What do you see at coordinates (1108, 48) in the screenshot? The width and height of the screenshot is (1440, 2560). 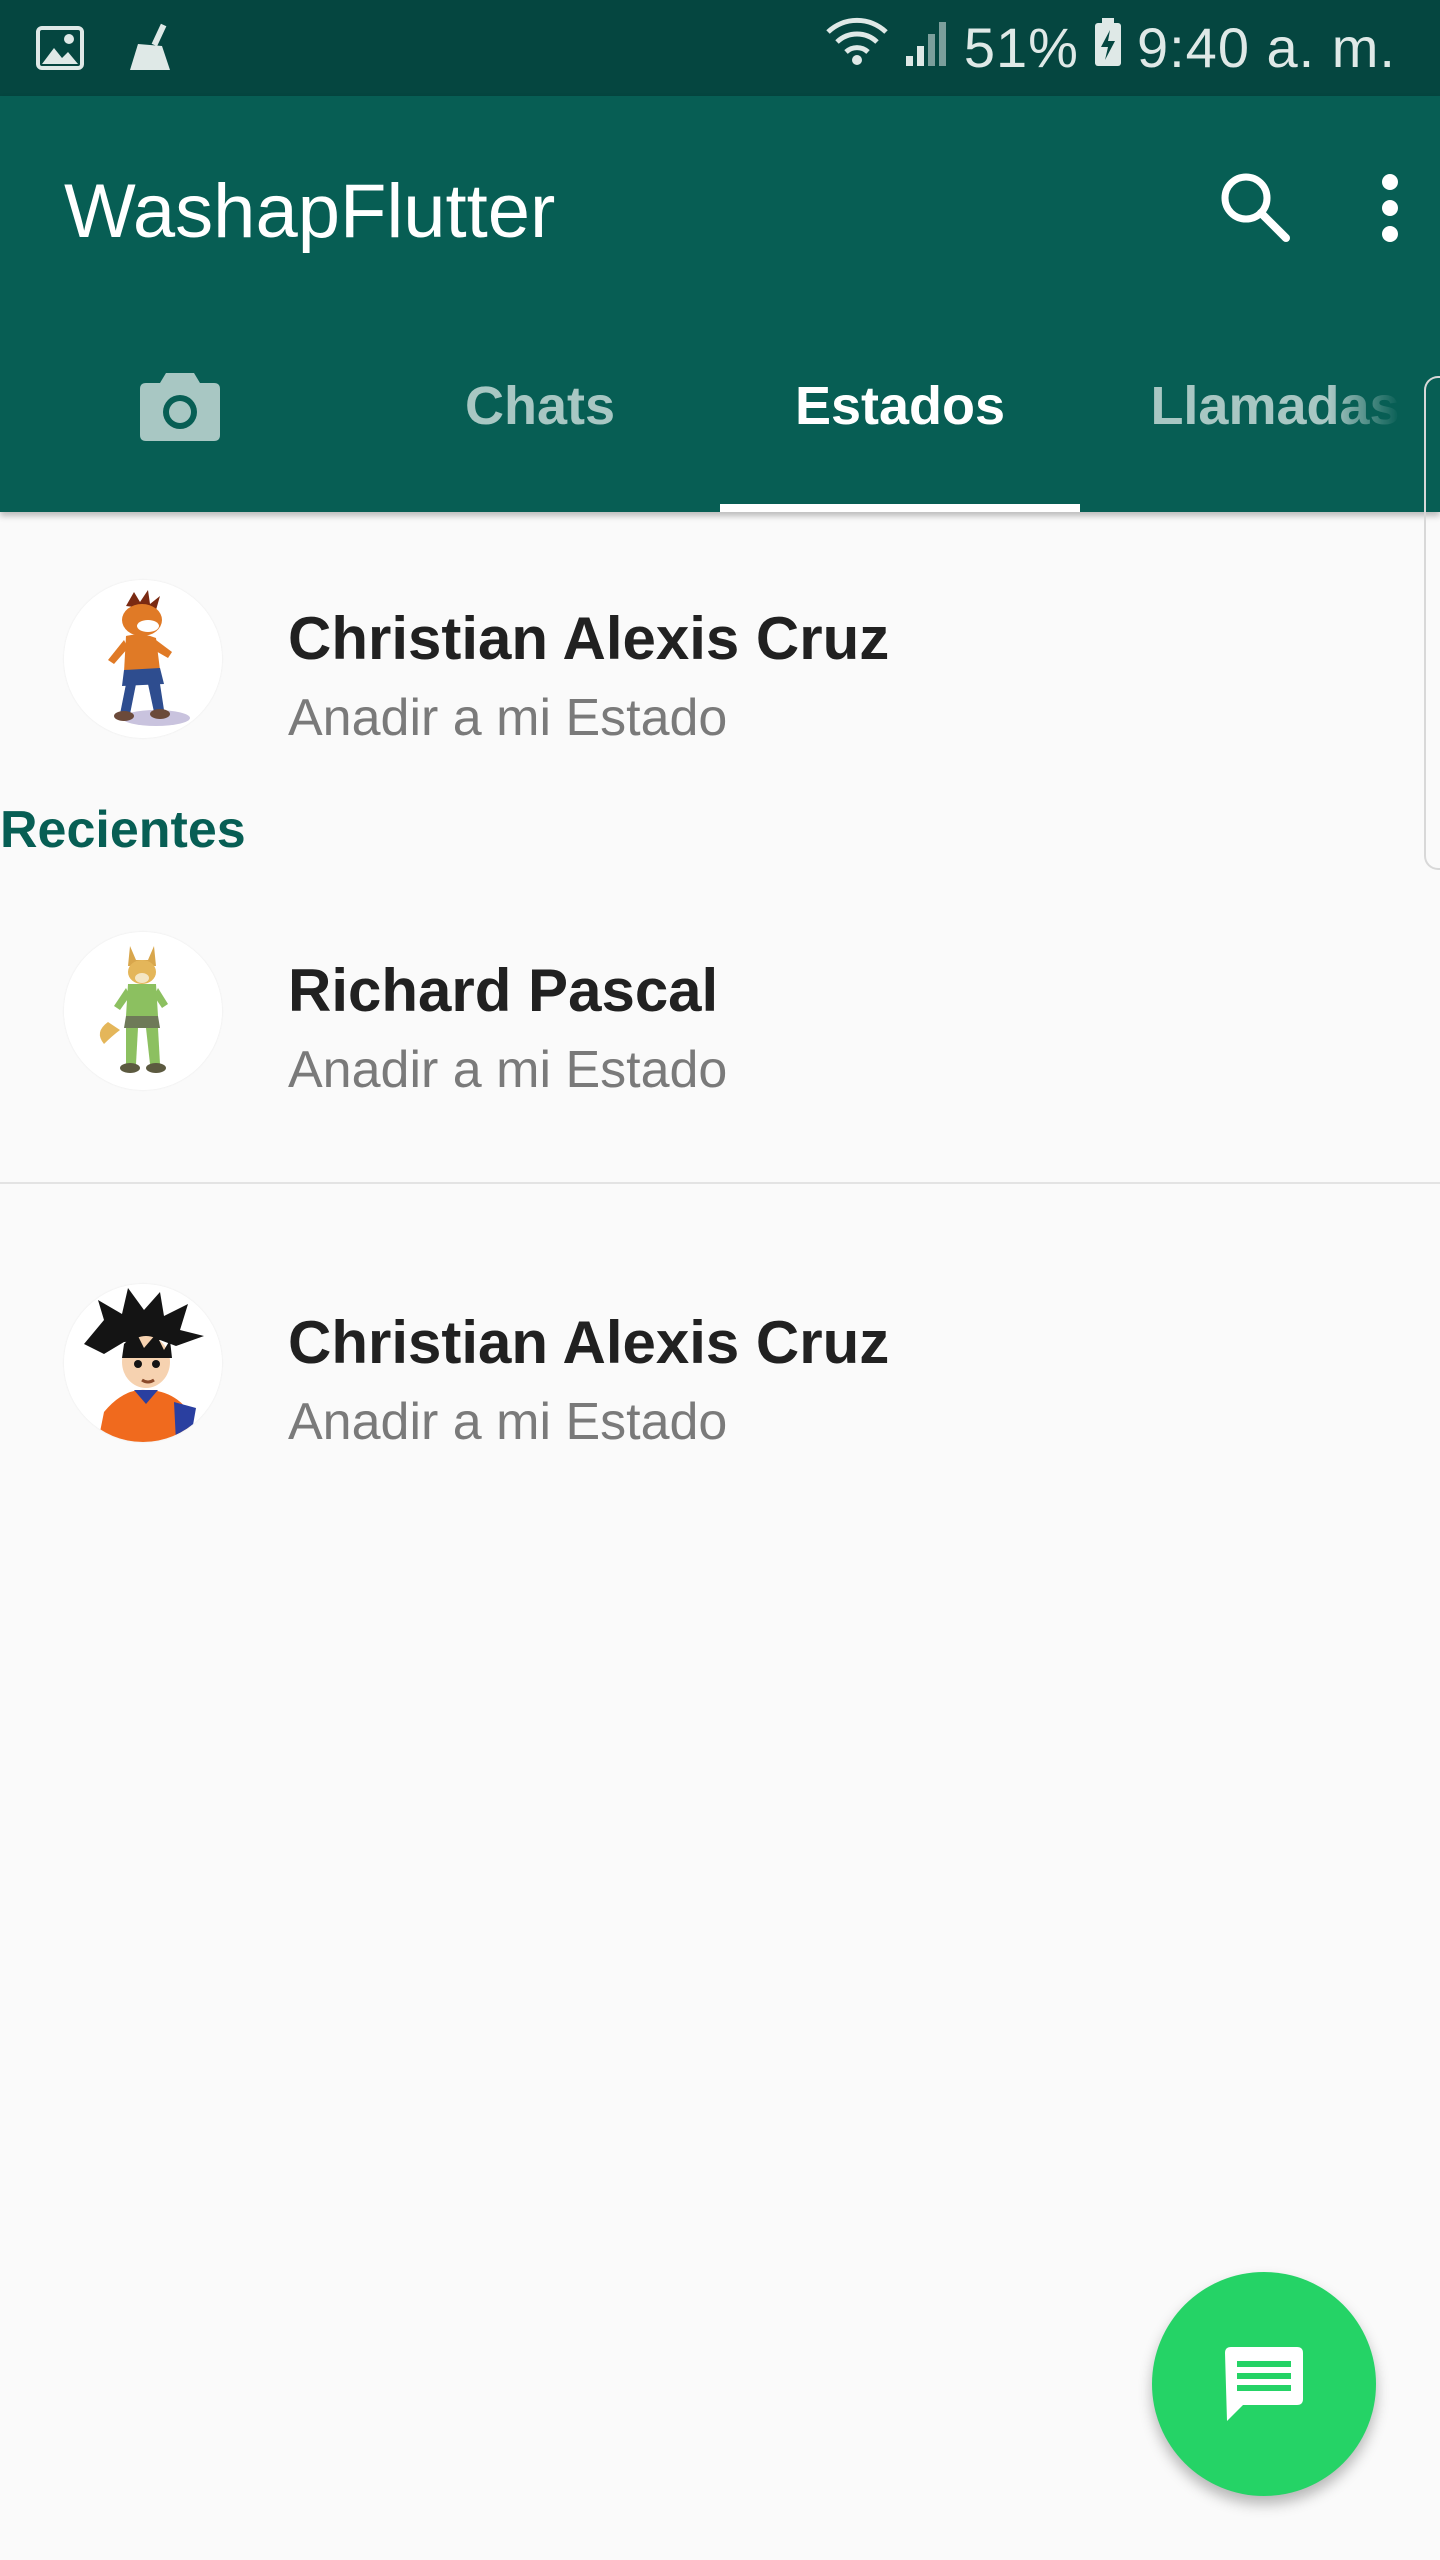 I see `battery-charging-icon` at bounding box center [1108, 48].